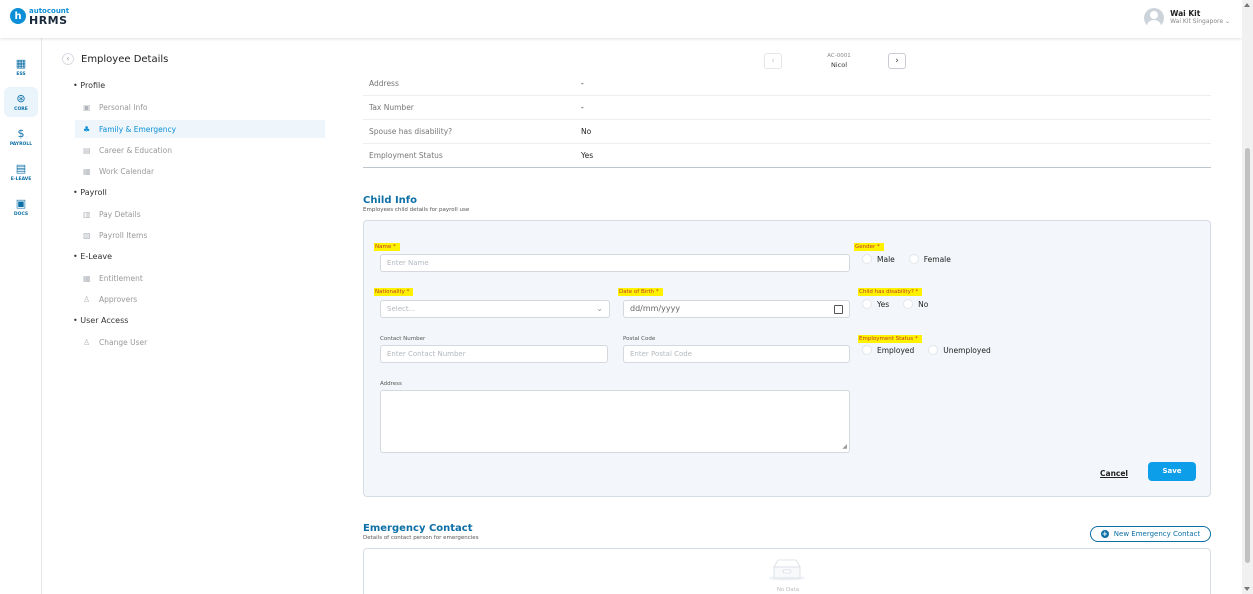 The height and width of the screenshot is (594, 1253). I want to click on rail-label: E-LEAVE, so click(21, 179).